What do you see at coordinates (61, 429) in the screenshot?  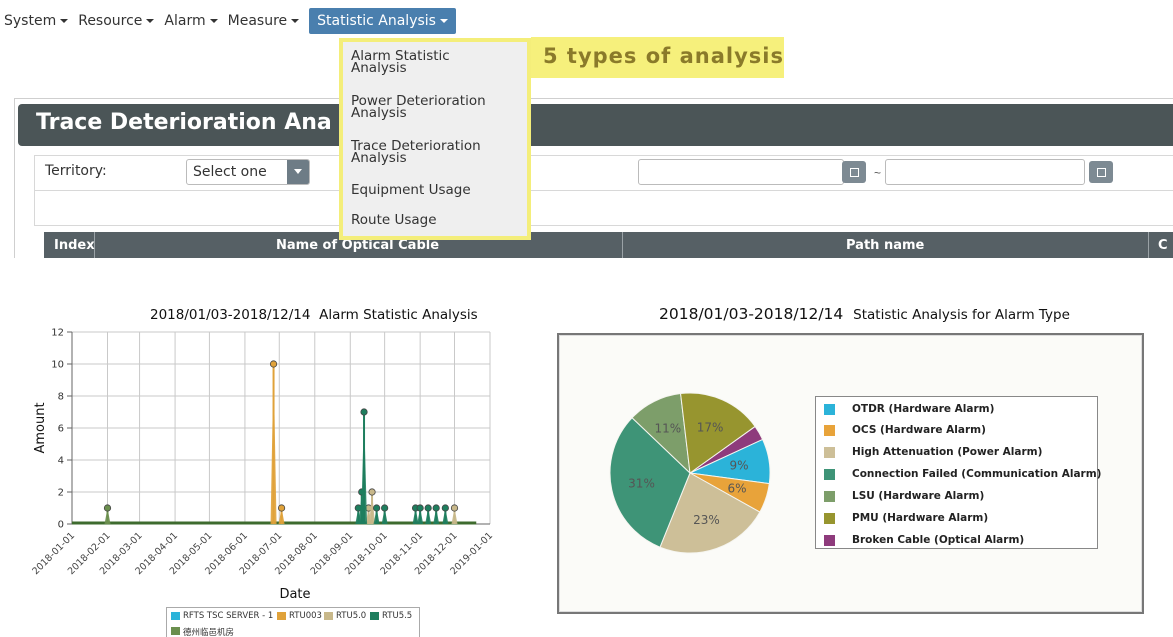 I see `y-tick-label: 6` at bounding box center [61, 429].